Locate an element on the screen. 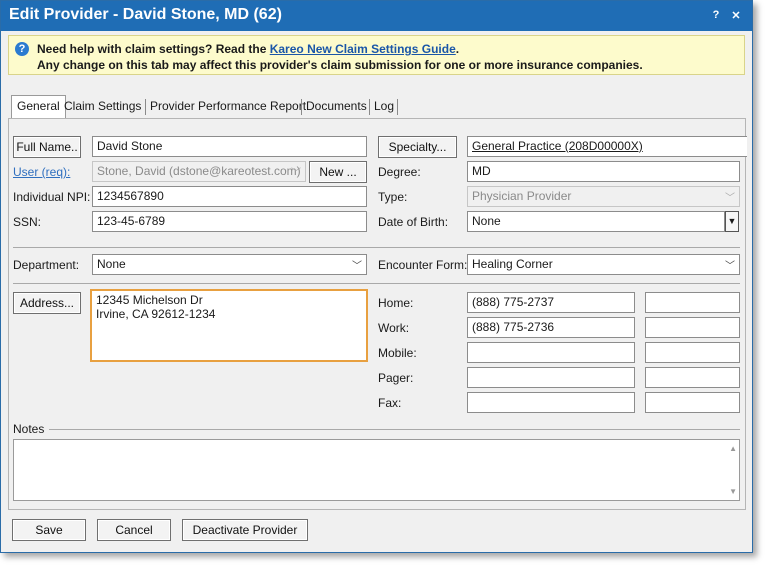 The image size is (765, 565). department-label: Department: is located at coordinates (46, 265).